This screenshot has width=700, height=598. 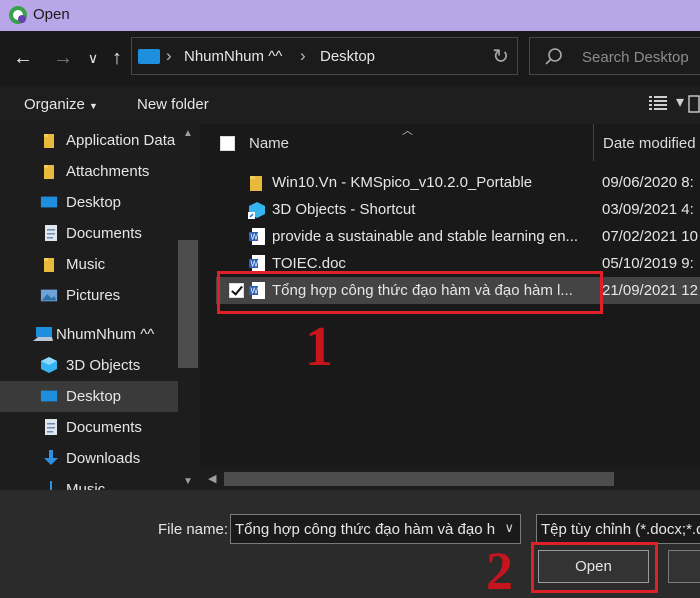 What do you see at coordinates (319, 347) in the screenshot?
I see `annotation-step-1: 1` at bounding box center [319, 347].